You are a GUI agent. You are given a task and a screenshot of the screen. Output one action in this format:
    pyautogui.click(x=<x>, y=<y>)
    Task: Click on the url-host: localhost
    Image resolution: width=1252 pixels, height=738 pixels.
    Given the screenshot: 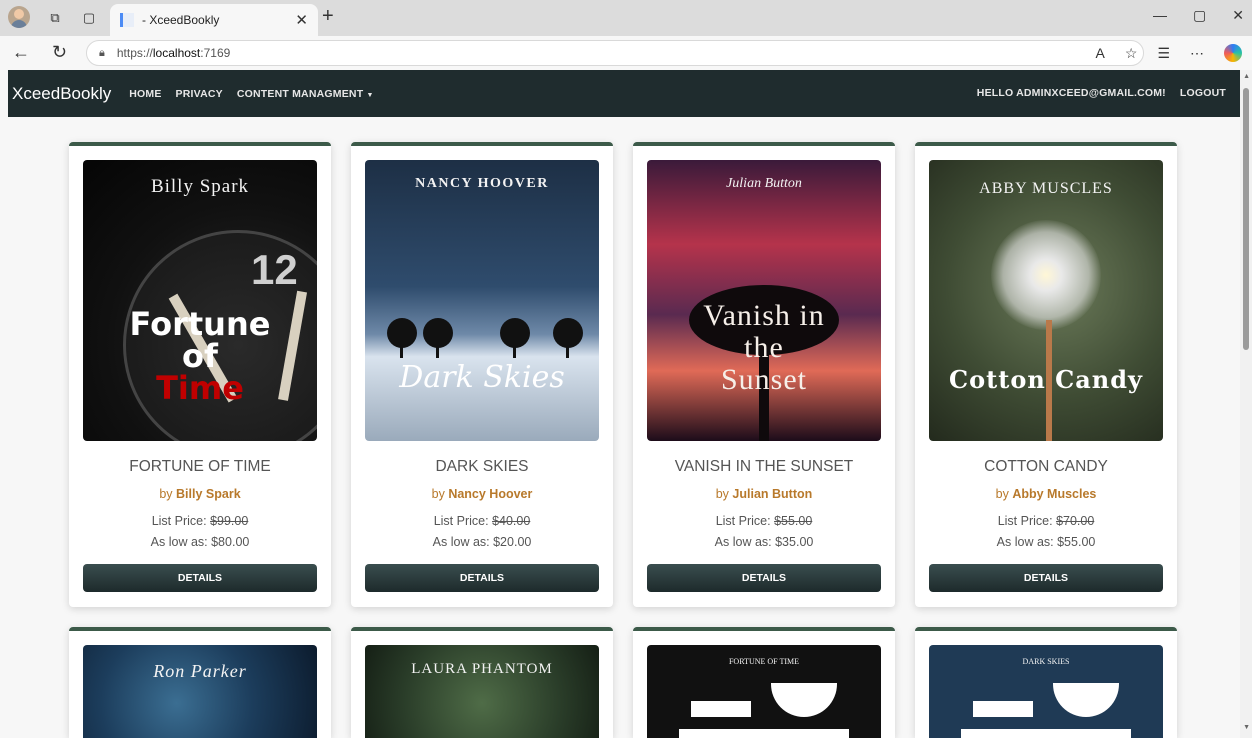 What is the action you would take?
    pyautogui.click(x=176, y=53)
    